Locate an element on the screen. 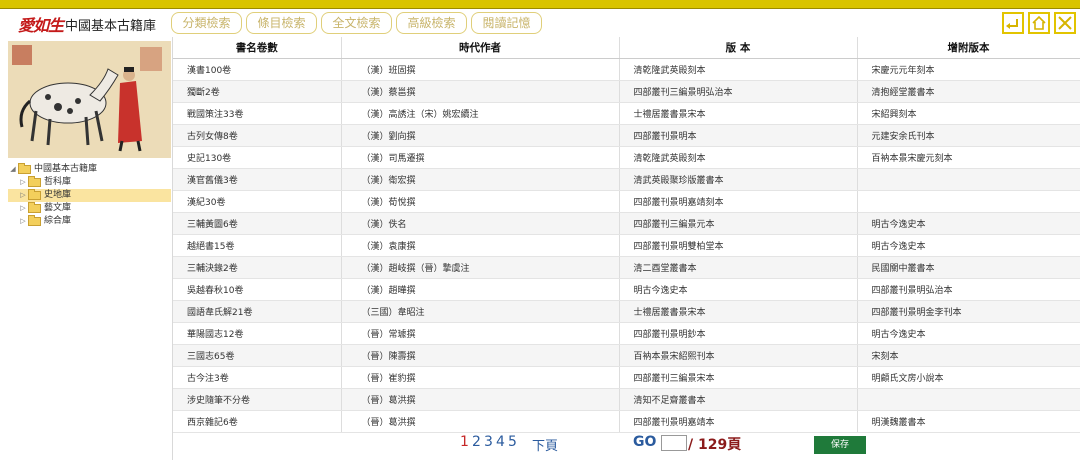 Image resolution: width=1080 pixels, height=460 pixels. cell-title: 吳越春秋10卷 is located at coordinates (257, 289).